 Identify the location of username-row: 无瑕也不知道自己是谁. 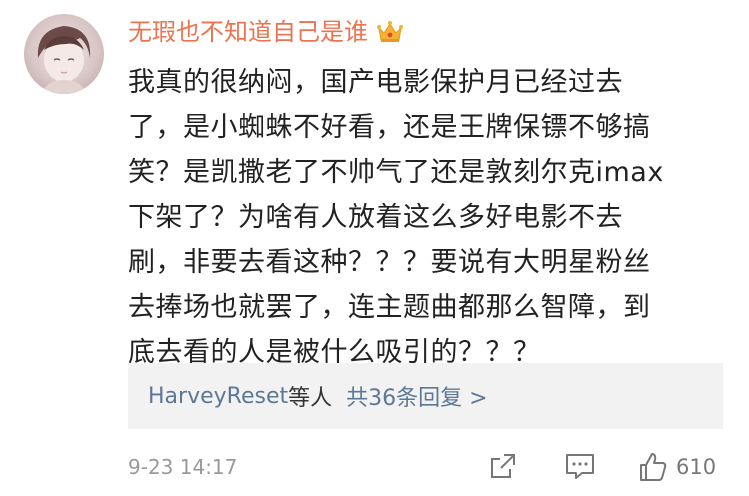
(266, 32).